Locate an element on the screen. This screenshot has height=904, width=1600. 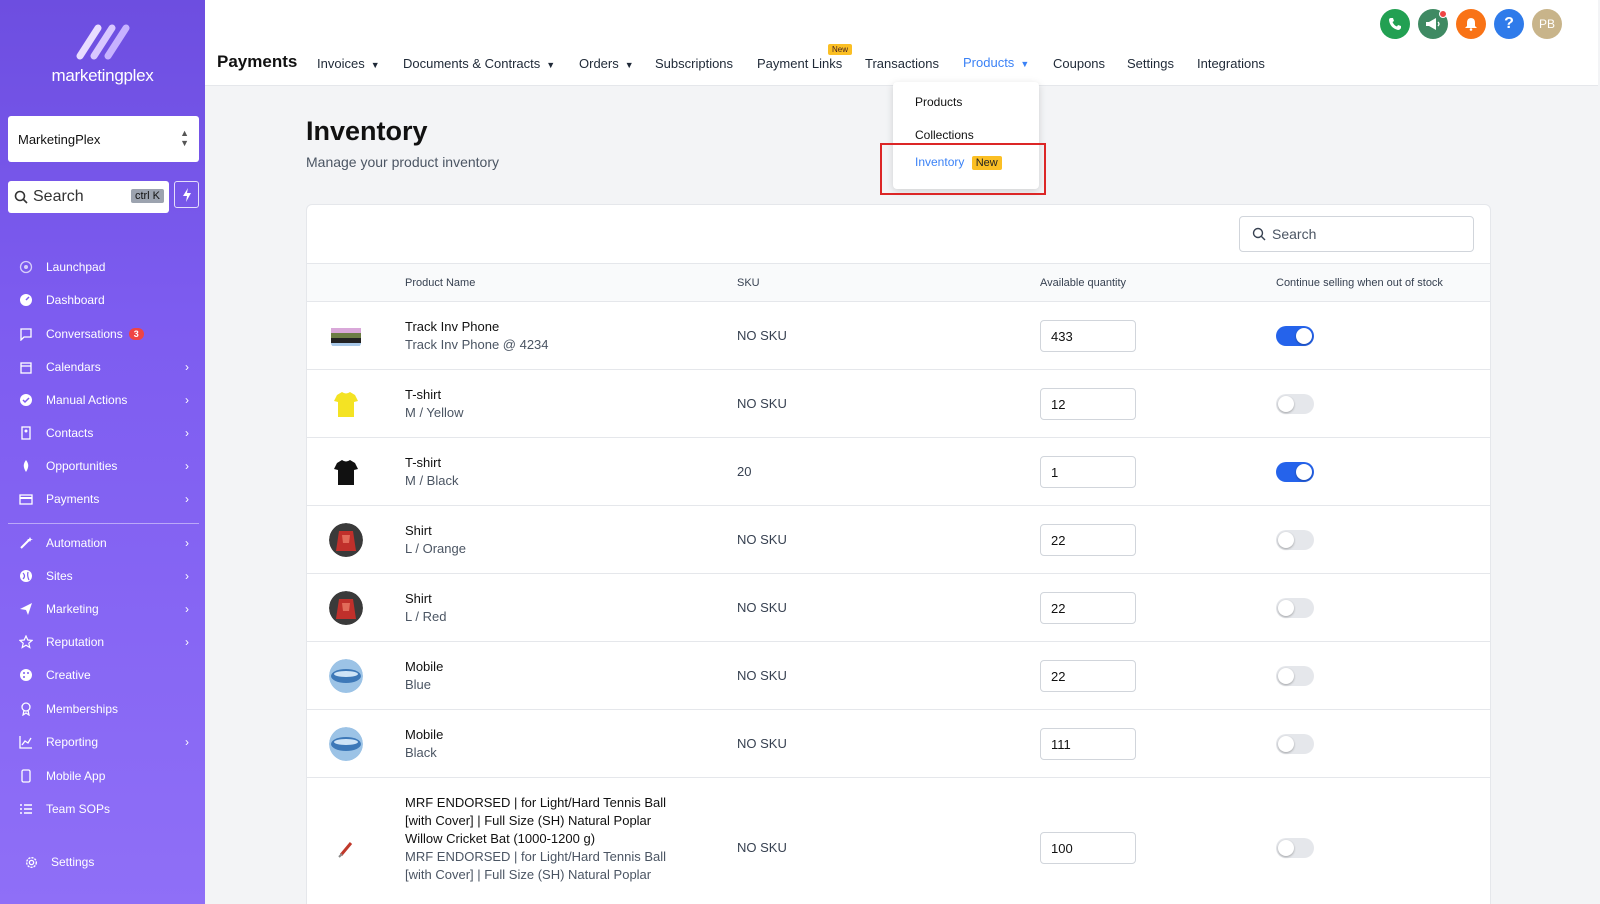
sidebar-item-launchpad: Launchpad is located at coordinates (102, 267).